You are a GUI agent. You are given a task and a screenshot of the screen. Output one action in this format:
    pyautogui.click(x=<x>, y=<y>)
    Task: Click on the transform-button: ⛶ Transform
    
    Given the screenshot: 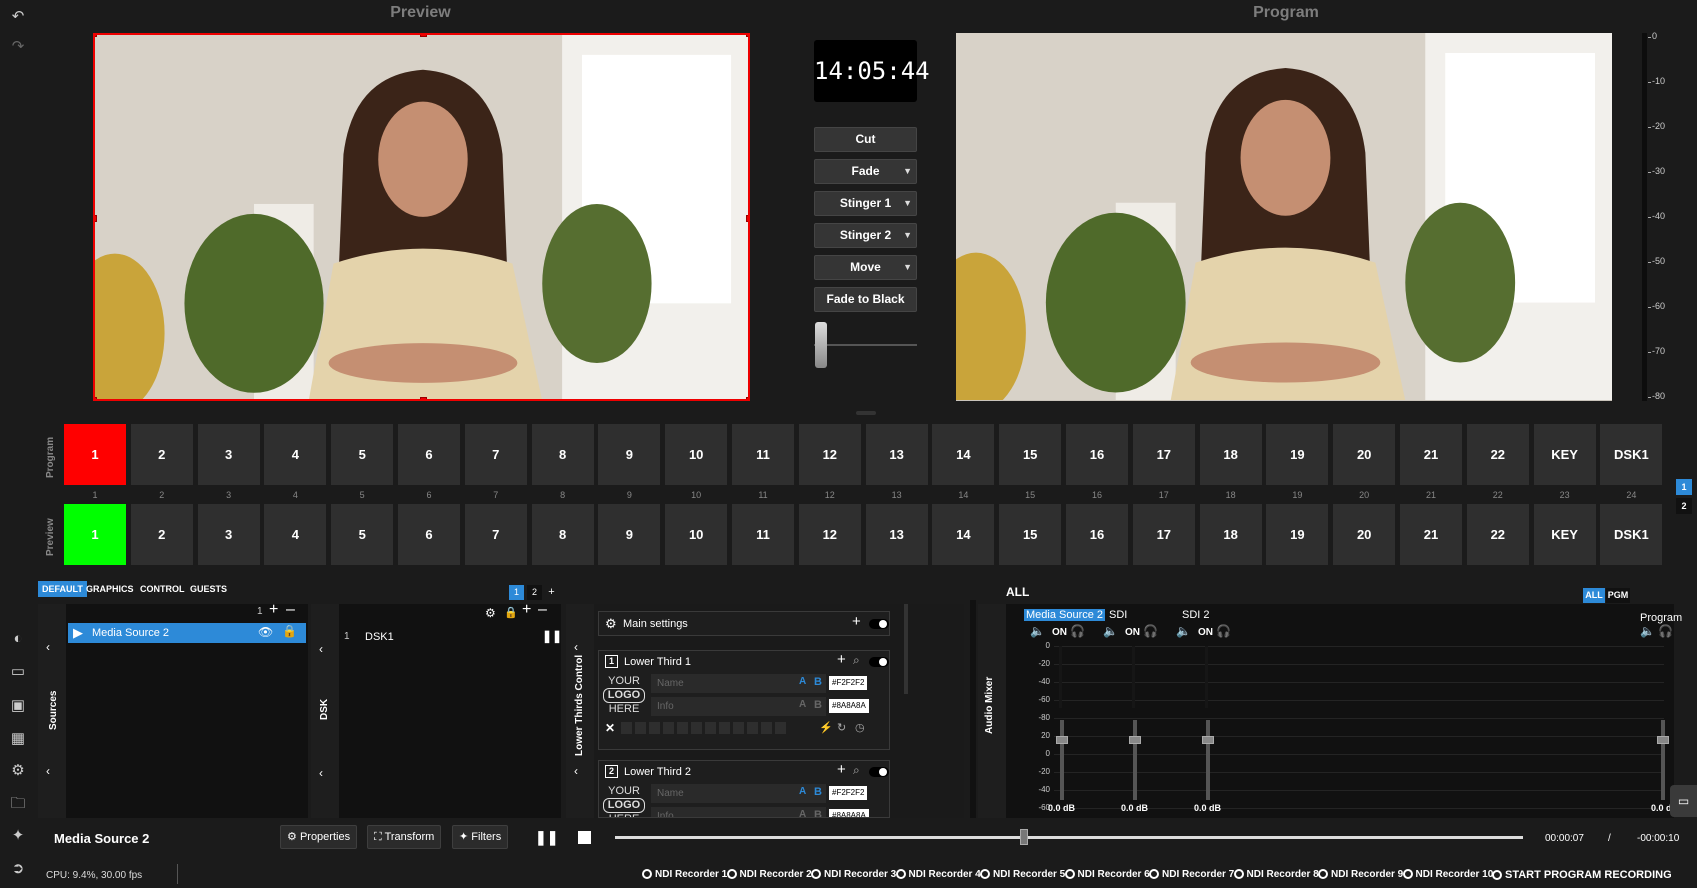 What is the action you would take?
    pyautogui.click(x=404, y=837)
    